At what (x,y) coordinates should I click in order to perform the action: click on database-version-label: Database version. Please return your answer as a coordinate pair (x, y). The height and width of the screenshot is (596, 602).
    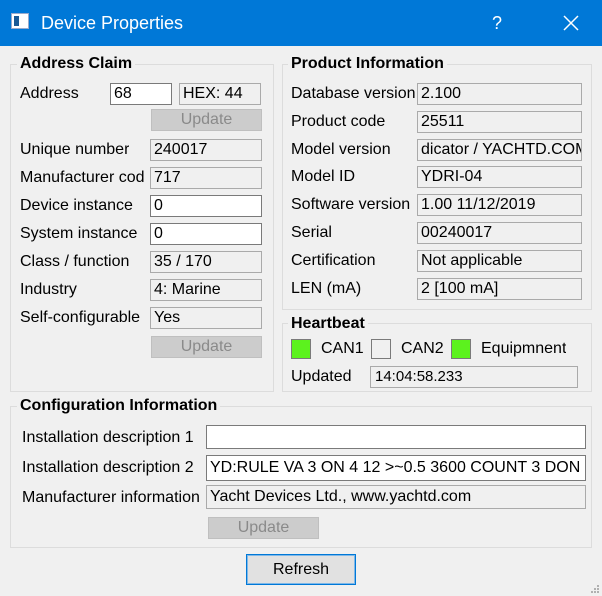
    Looking at the image, I should click on (353, 93).